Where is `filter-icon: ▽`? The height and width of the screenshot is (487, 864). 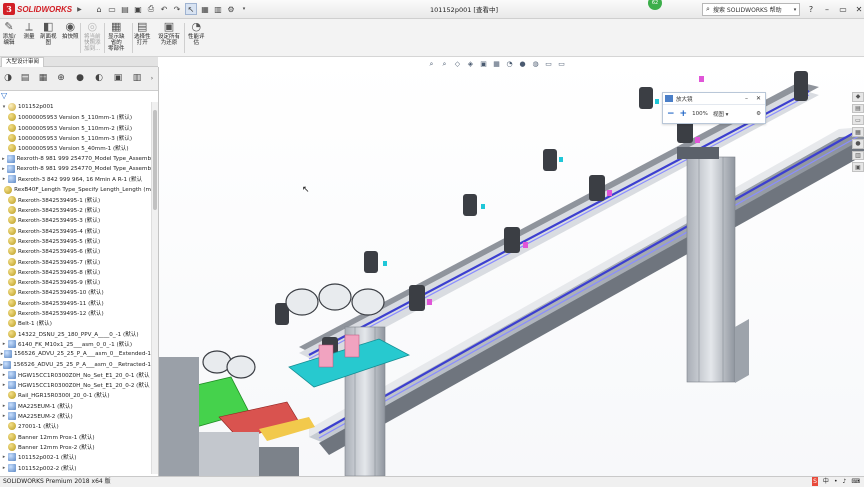
filter-icon: ▽ is located at coordinates (4, 95).